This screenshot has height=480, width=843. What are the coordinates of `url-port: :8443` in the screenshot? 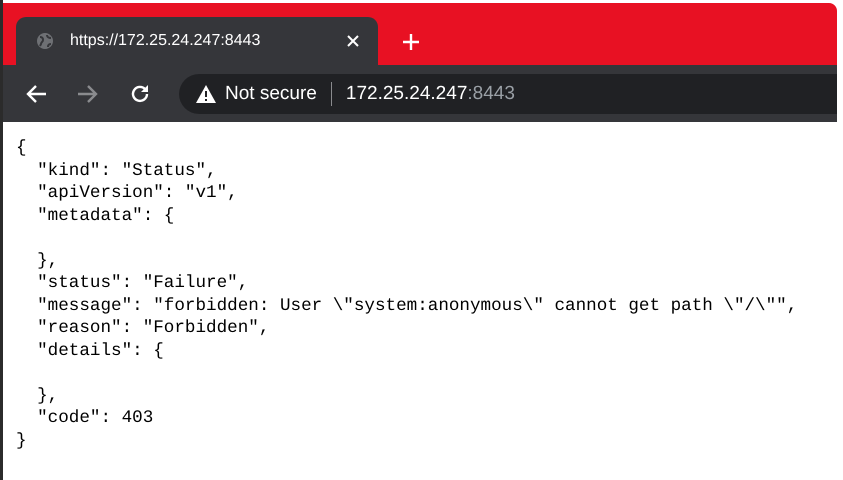 It's located at (491, 93).